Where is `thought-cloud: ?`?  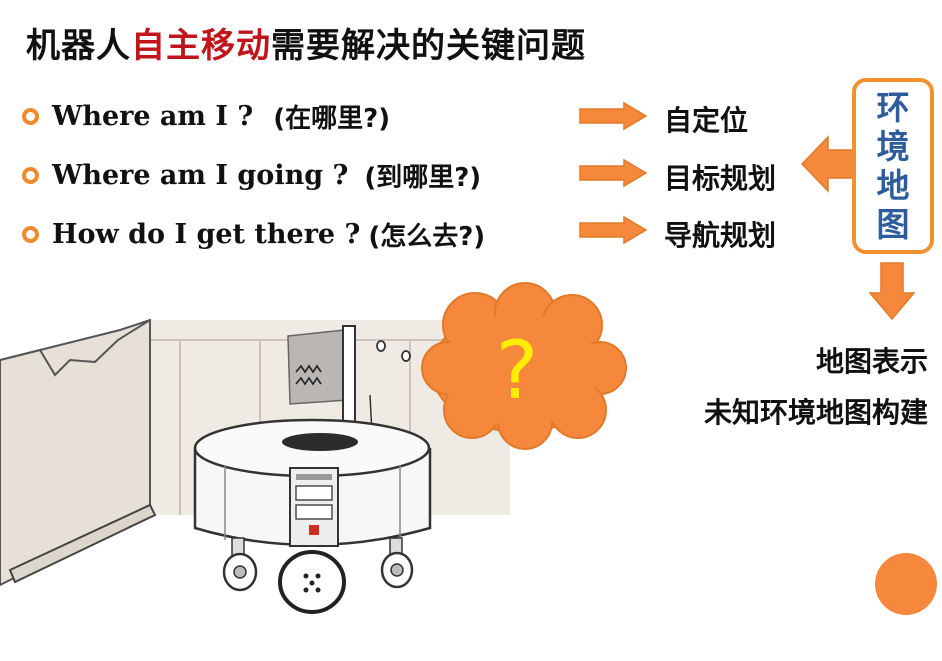
thought-cloud: ? is located at coordinates (524, 366).